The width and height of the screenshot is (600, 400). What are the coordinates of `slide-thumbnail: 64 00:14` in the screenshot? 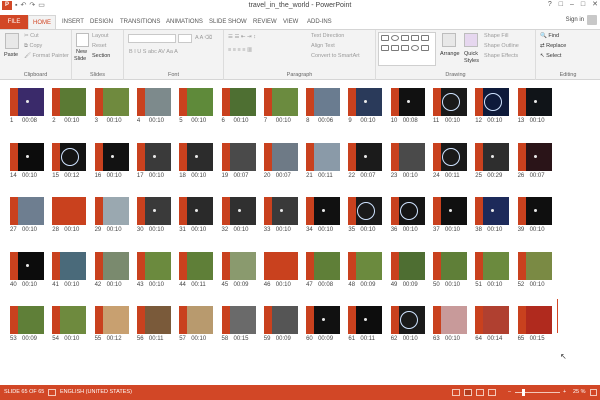 It's located at (492, 324).